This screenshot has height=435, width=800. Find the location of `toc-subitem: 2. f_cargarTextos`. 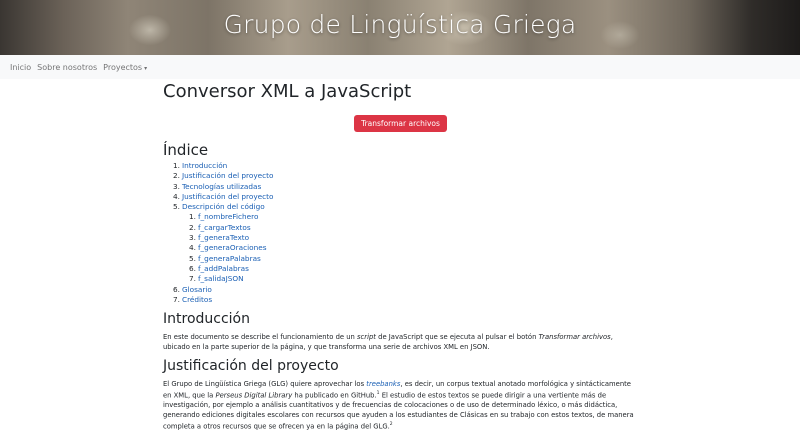

toc-subitem: 2. f_cargarTextos is located at coordinates (413, 228).